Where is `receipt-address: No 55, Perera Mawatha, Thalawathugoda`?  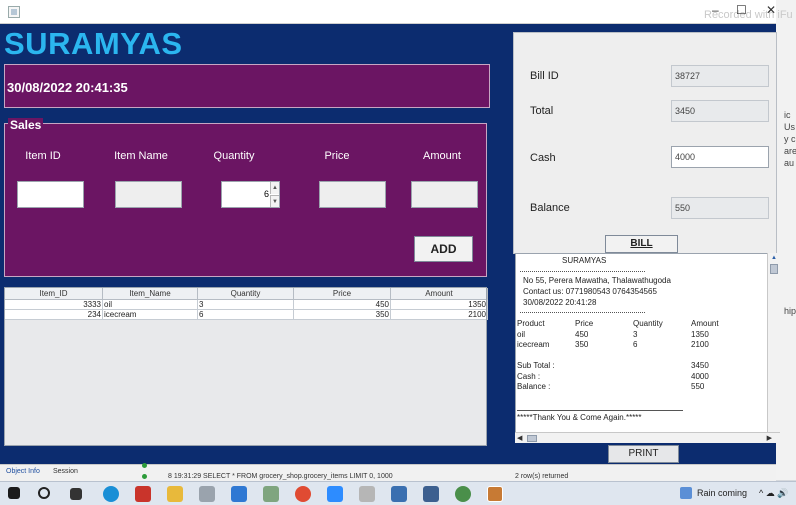
receipt-address: No 55, Perera Mawatha, Thalawathugoda is located at coordinates (597, 280).